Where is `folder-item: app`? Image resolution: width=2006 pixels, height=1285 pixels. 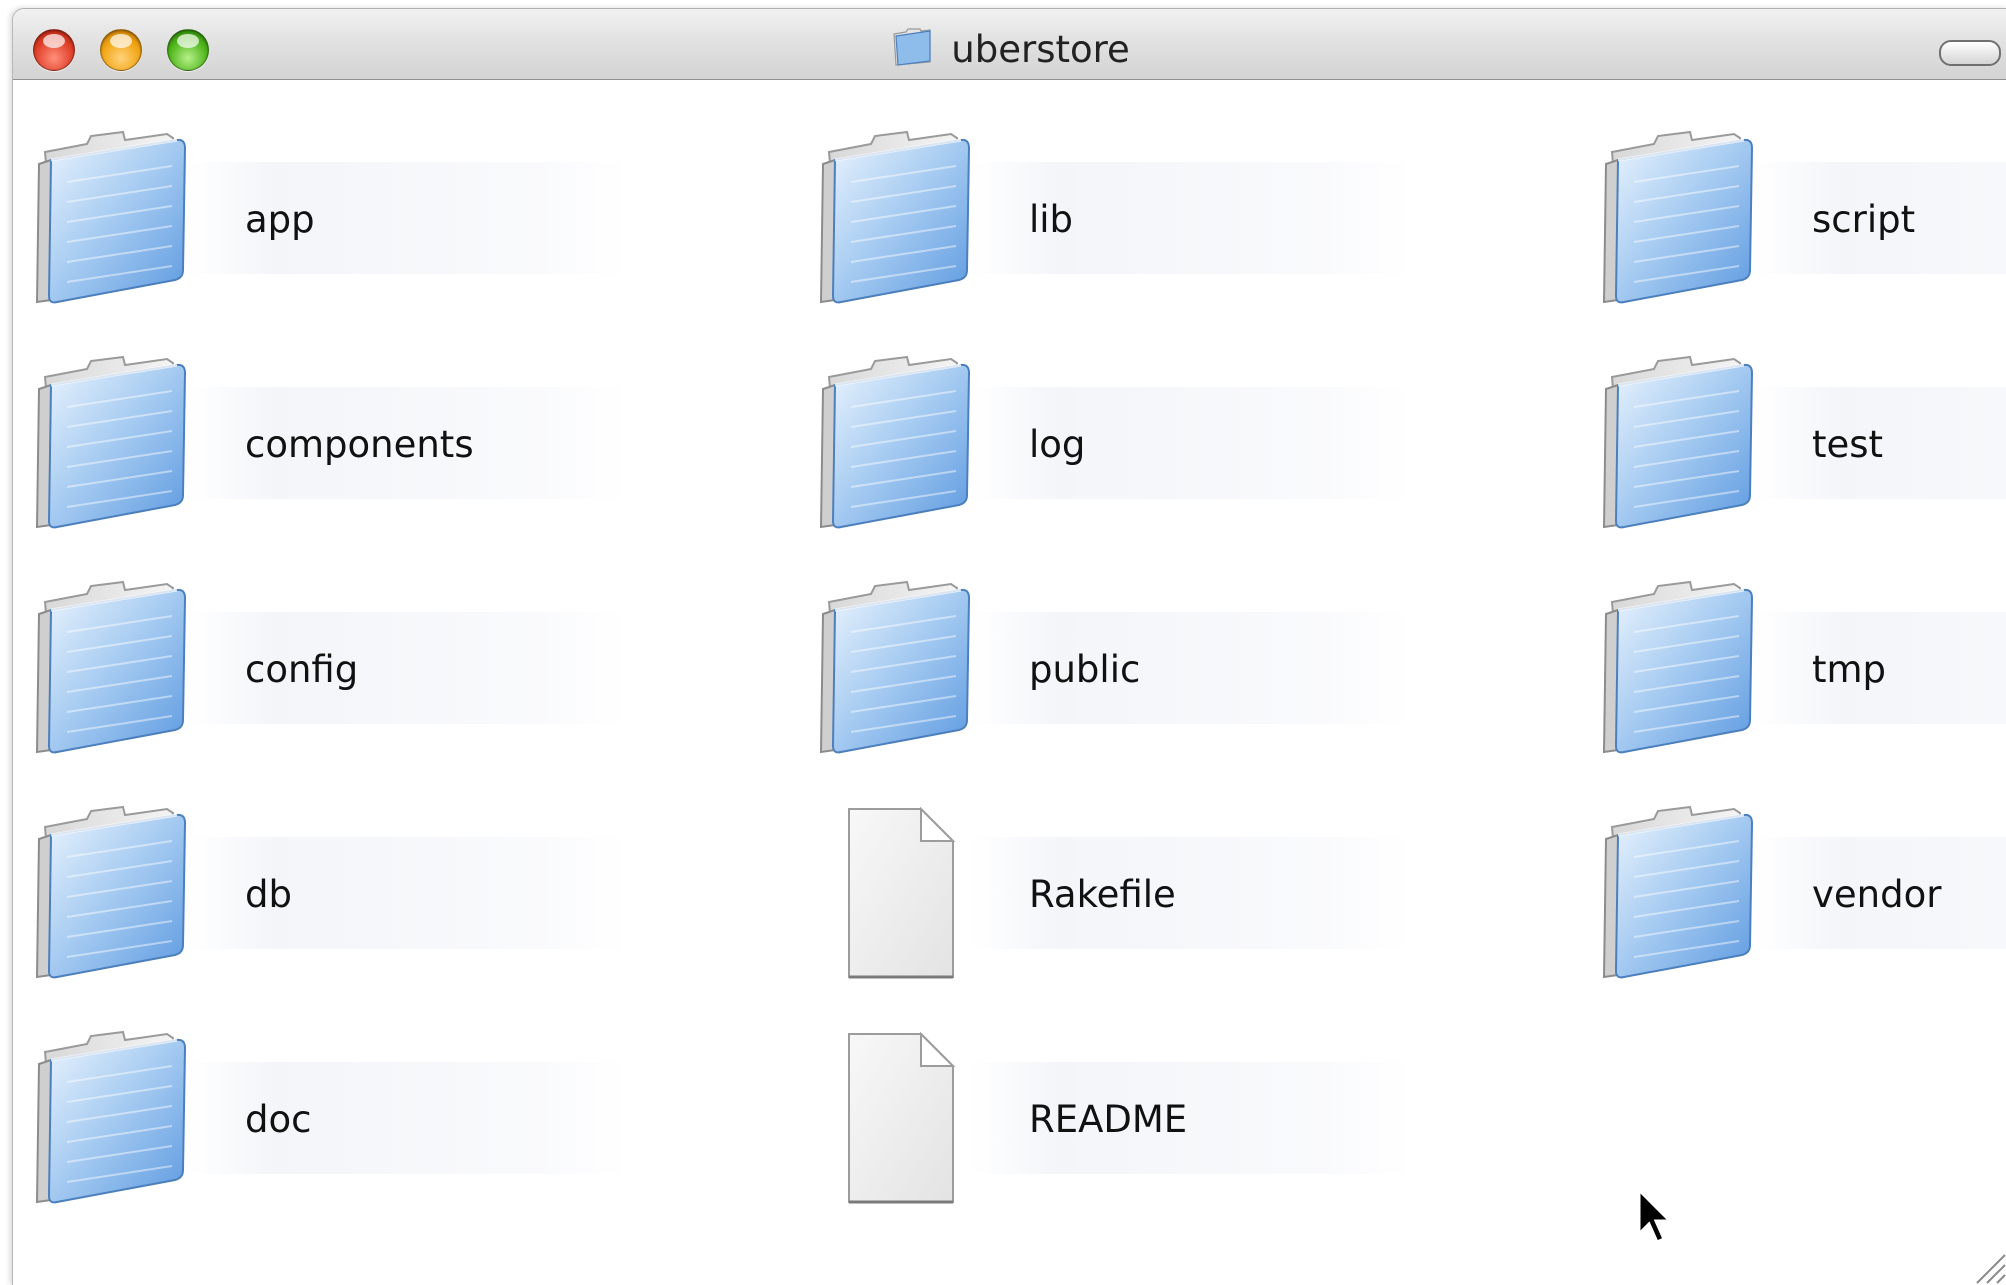 folder-item: app is located at coordinates (327, 217).